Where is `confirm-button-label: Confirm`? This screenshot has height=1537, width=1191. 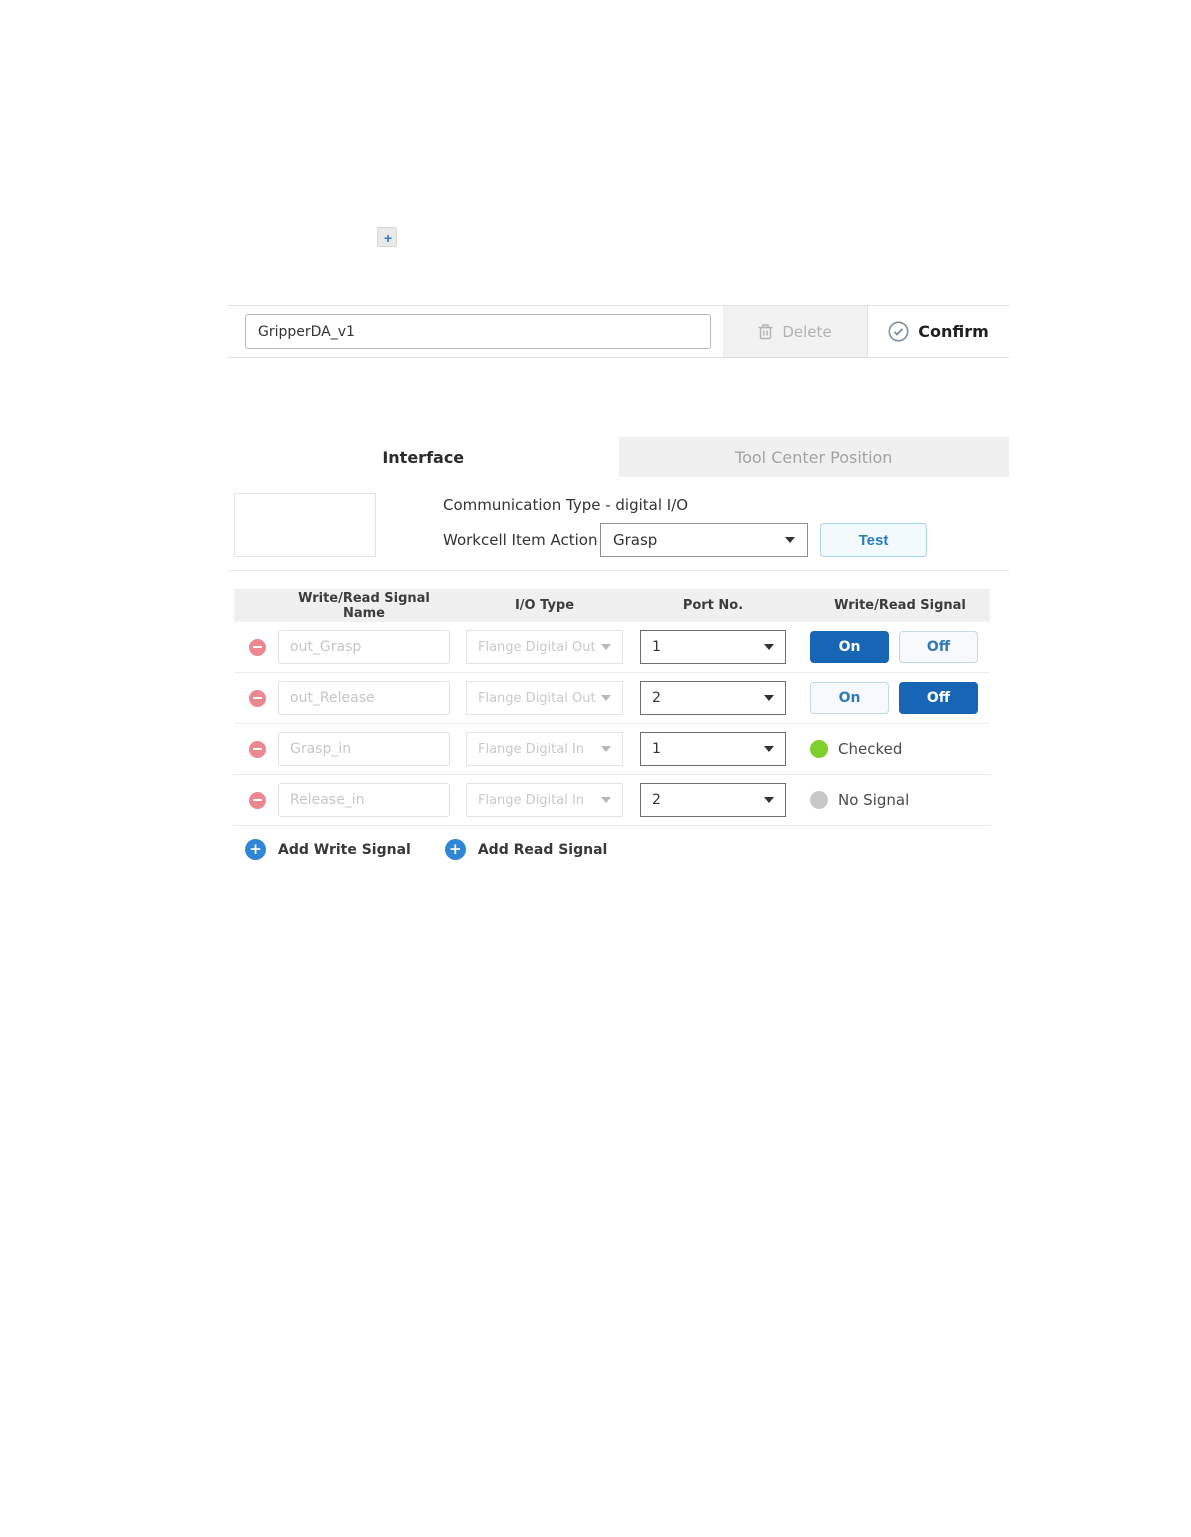
confirm-button-label: Confirm is located at coordinates (953, 331).